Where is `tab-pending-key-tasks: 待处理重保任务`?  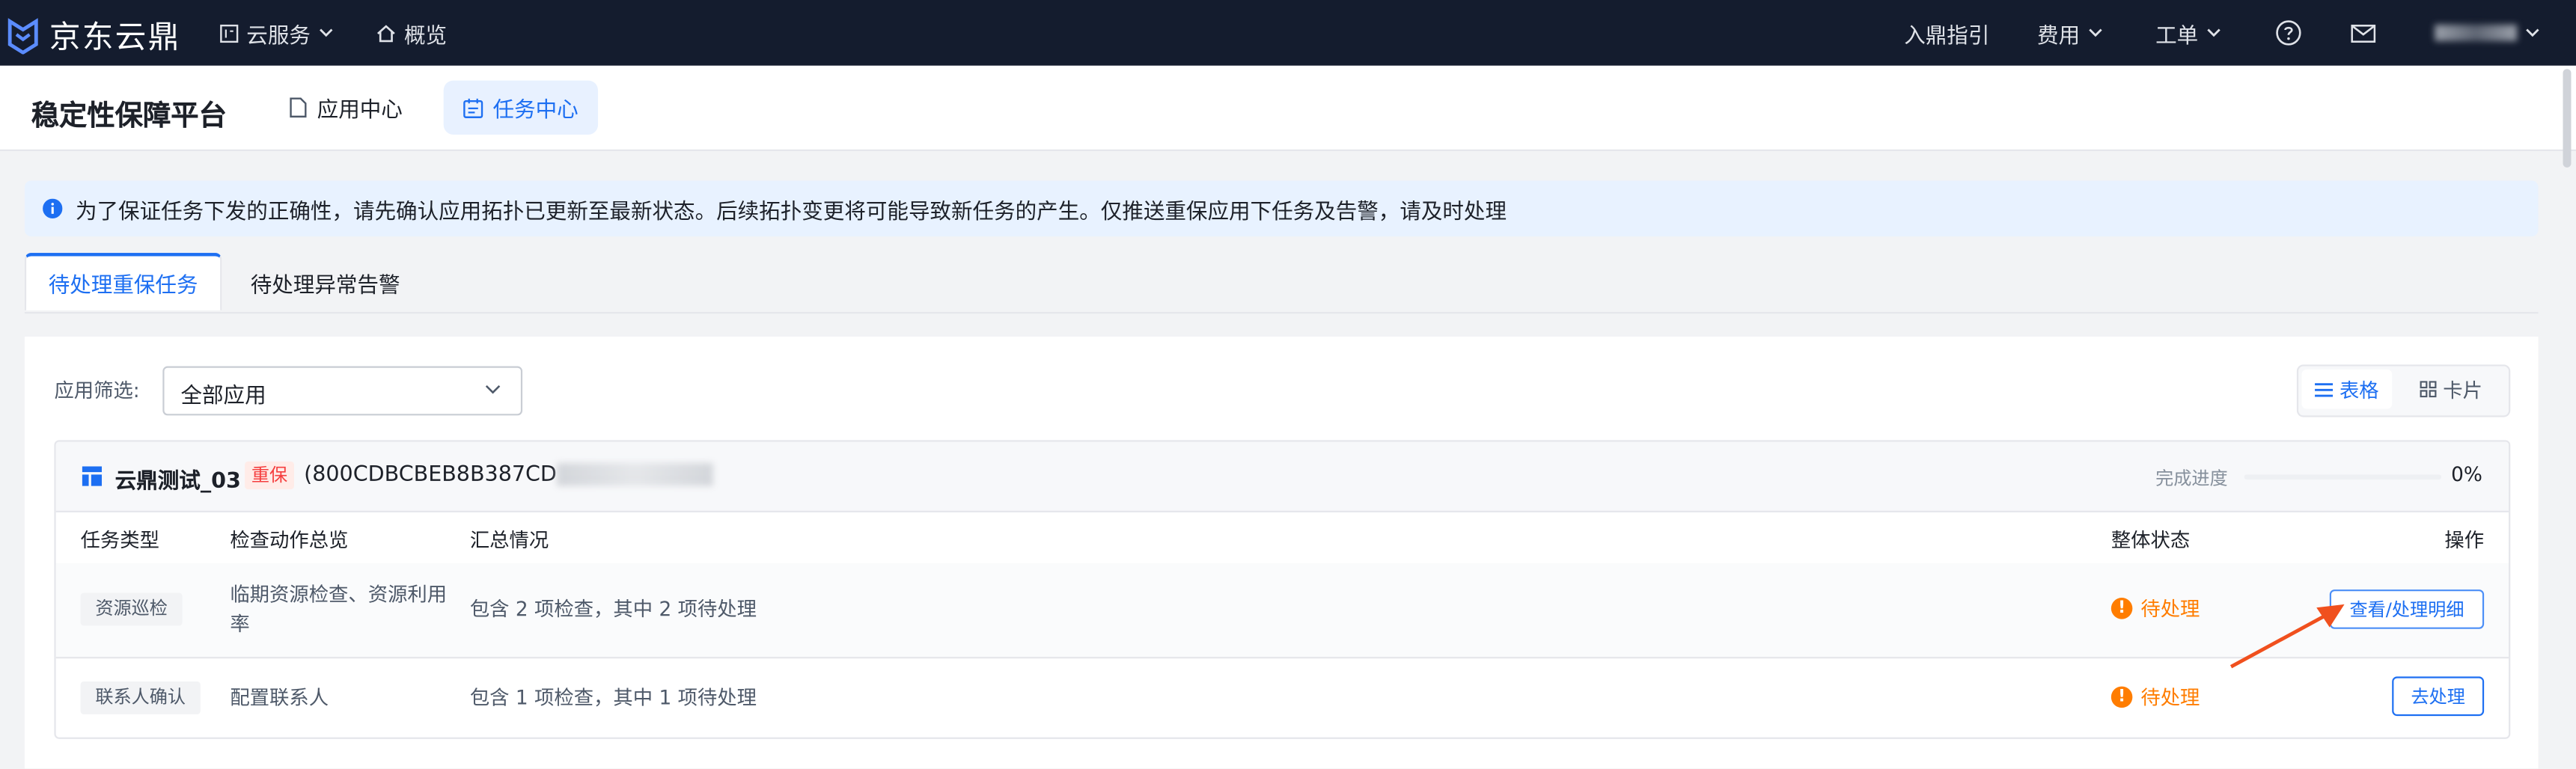 tab-pending-key-tasks: 待处理重保任务 is located at coordinates (123, 281).